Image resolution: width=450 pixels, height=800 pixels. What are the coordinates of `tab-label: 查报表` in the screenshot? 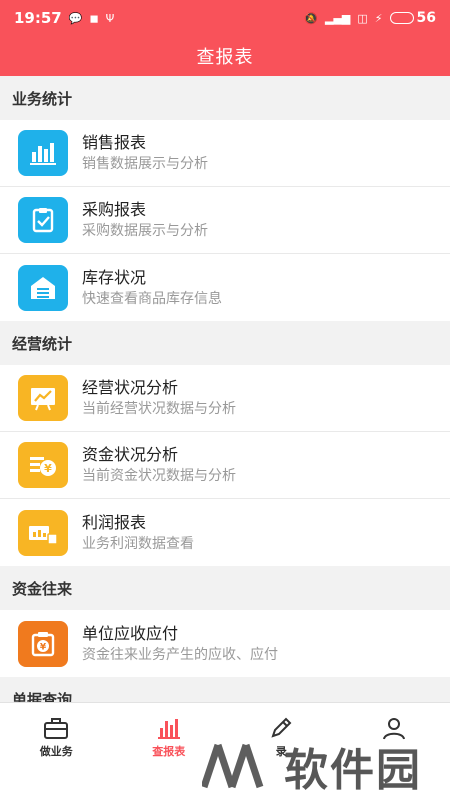 It's located at (169, 751).